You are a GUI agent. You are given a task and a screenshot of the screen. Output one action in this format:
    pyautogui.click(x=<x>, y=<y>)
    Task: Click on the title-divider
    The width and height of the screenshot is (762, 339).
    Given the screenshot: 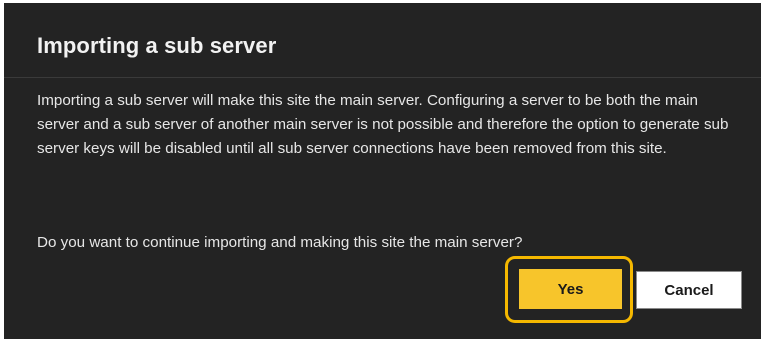 What is the action you would take?
    pyautogui.click(x=382, y=77)
    